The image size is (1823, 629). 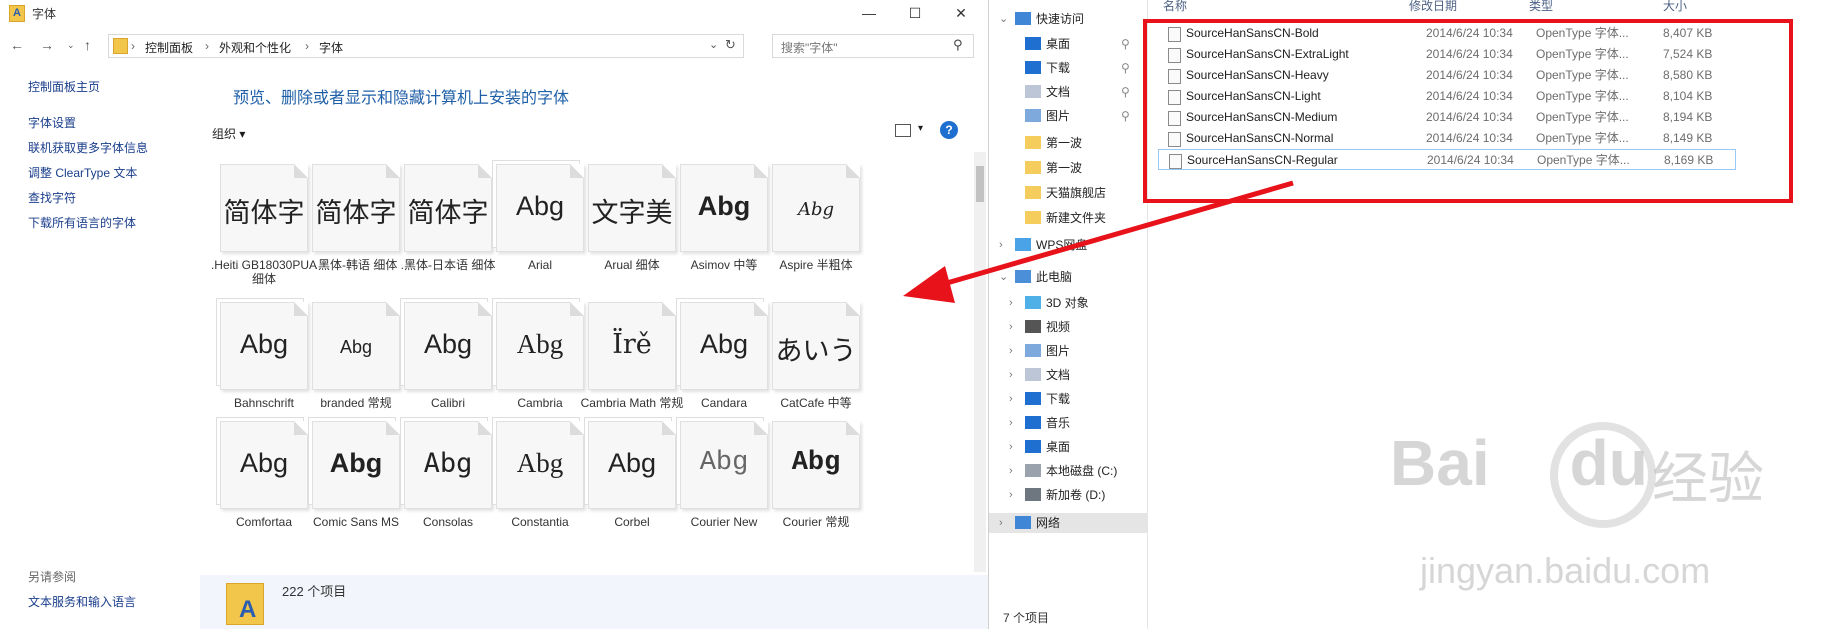 I want to click on tree-pc-item: › 新加卷 (D:), so click(x=1068, y=495).